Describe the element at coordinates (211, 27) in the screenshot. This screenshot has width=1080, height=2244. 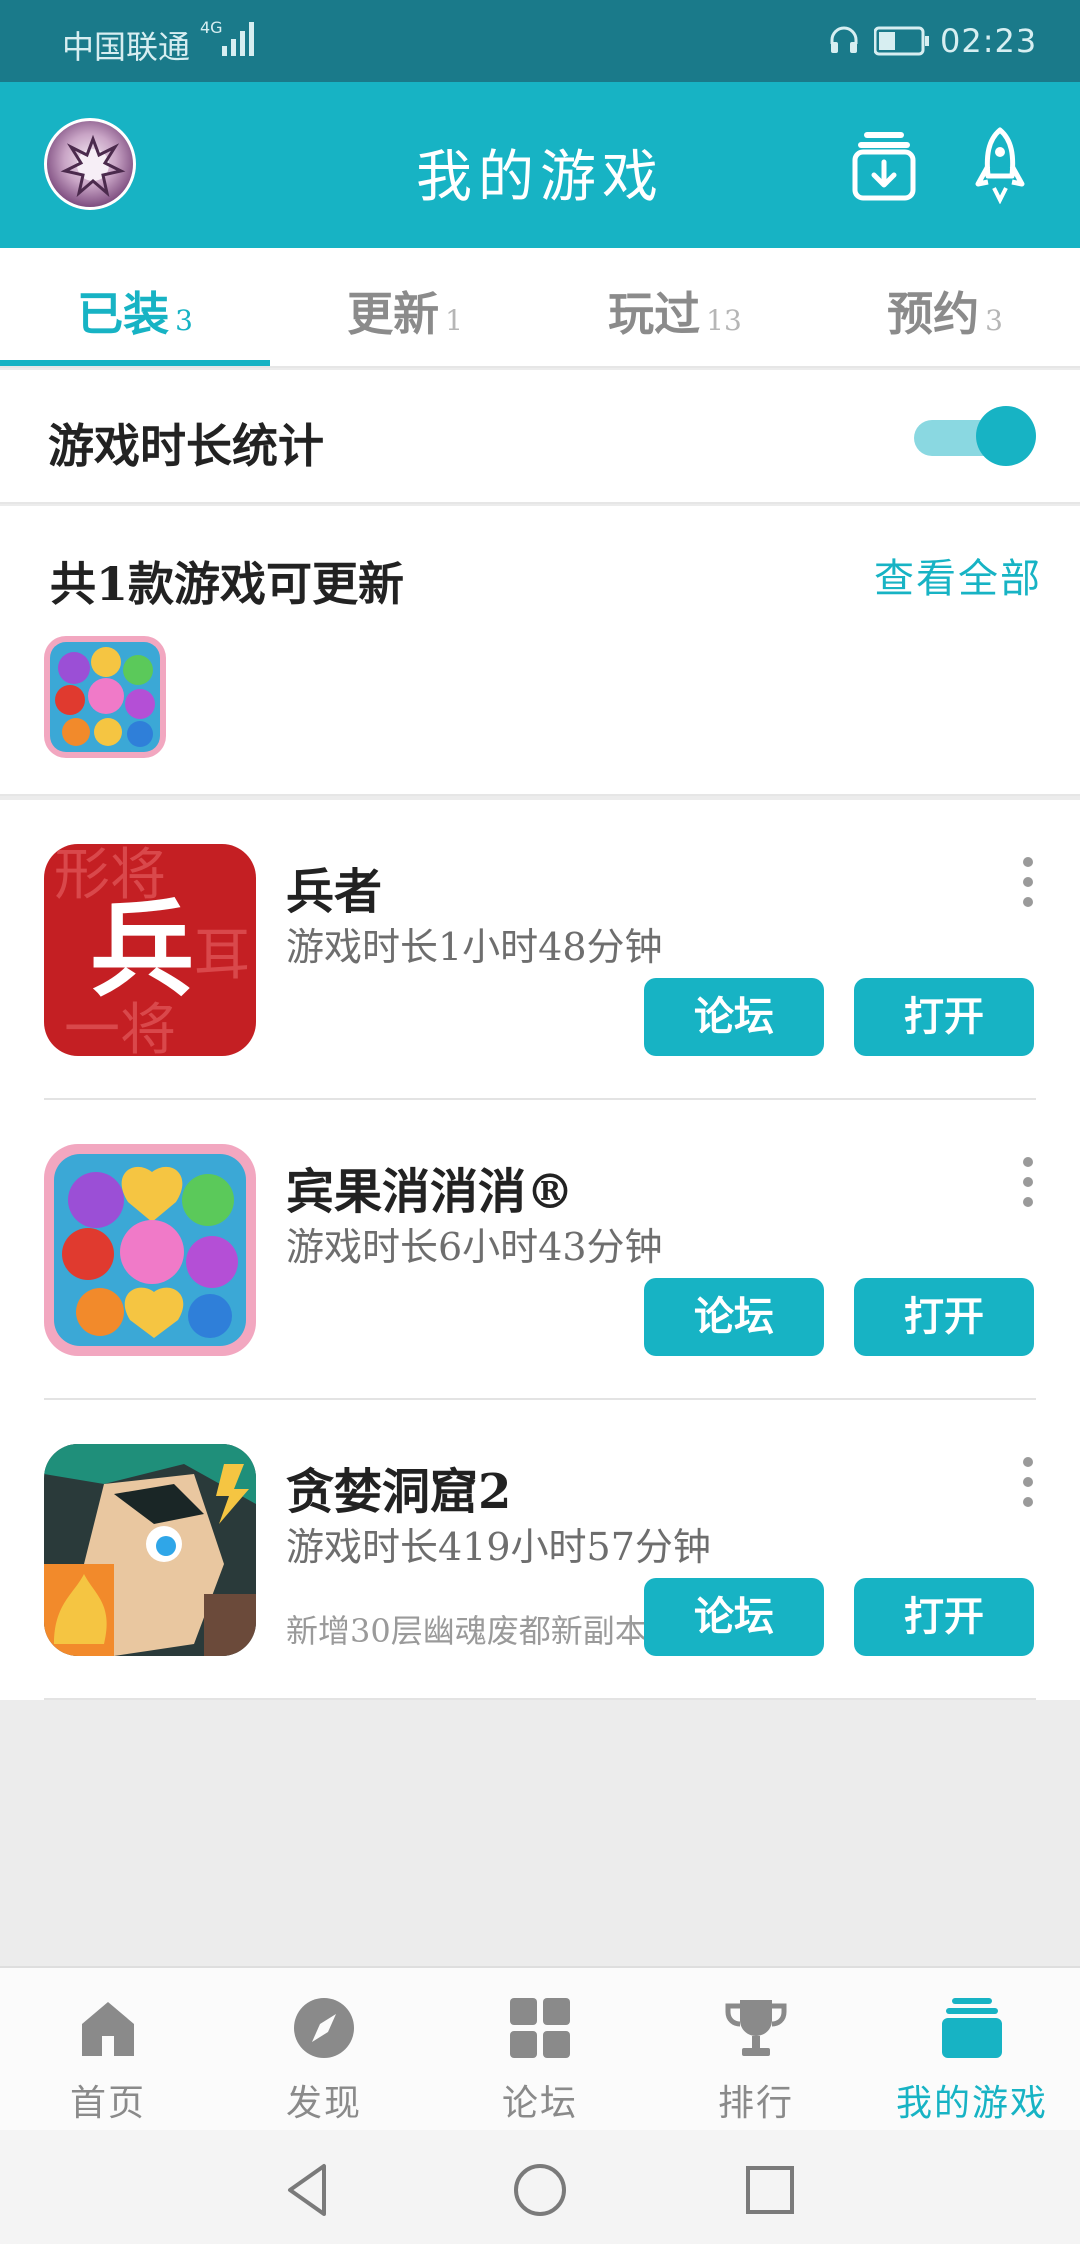
I see `network-type: 4G` at that location.